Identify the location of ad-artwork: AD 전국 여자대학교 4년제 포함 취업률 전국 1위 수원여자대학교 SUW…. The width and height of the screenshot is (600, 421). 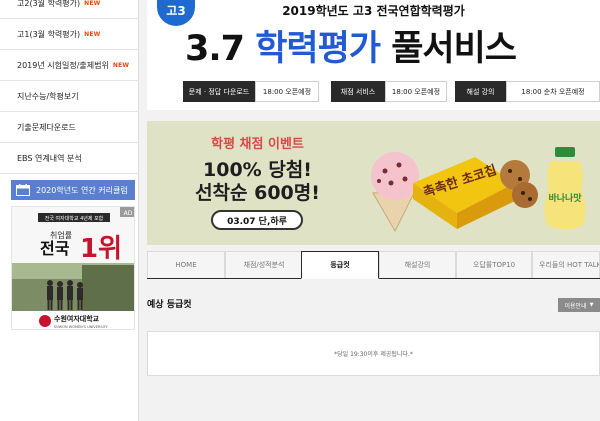
(73, 268).